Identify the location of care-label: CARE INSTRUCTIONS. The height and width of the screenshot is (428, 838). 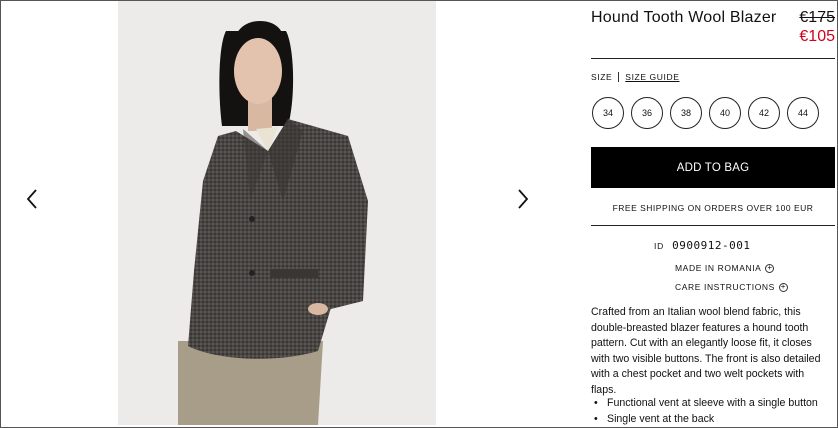
(725, 287).